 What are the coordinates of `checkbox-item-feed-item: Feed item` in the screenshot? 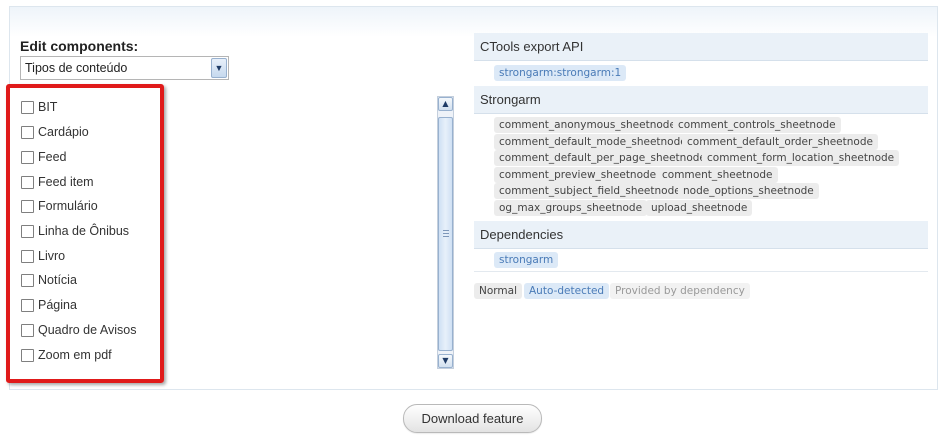 It's located at (57, 182).